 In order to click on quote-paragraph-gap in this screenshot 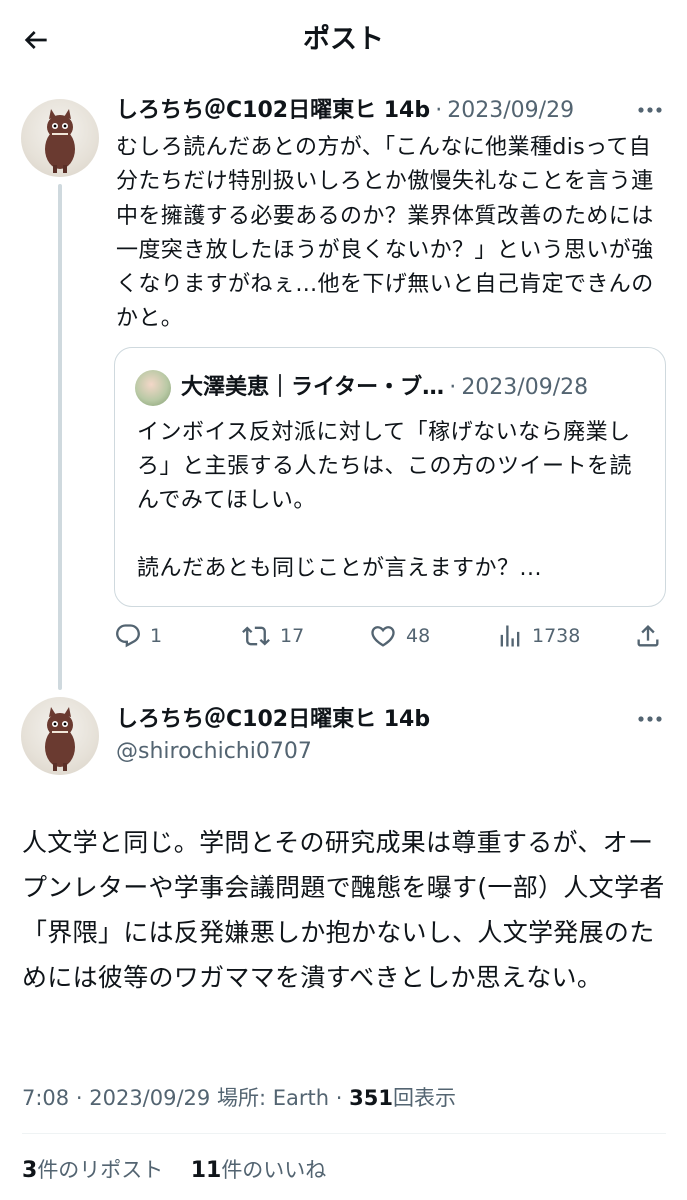, I will do `click(392, 535)`.